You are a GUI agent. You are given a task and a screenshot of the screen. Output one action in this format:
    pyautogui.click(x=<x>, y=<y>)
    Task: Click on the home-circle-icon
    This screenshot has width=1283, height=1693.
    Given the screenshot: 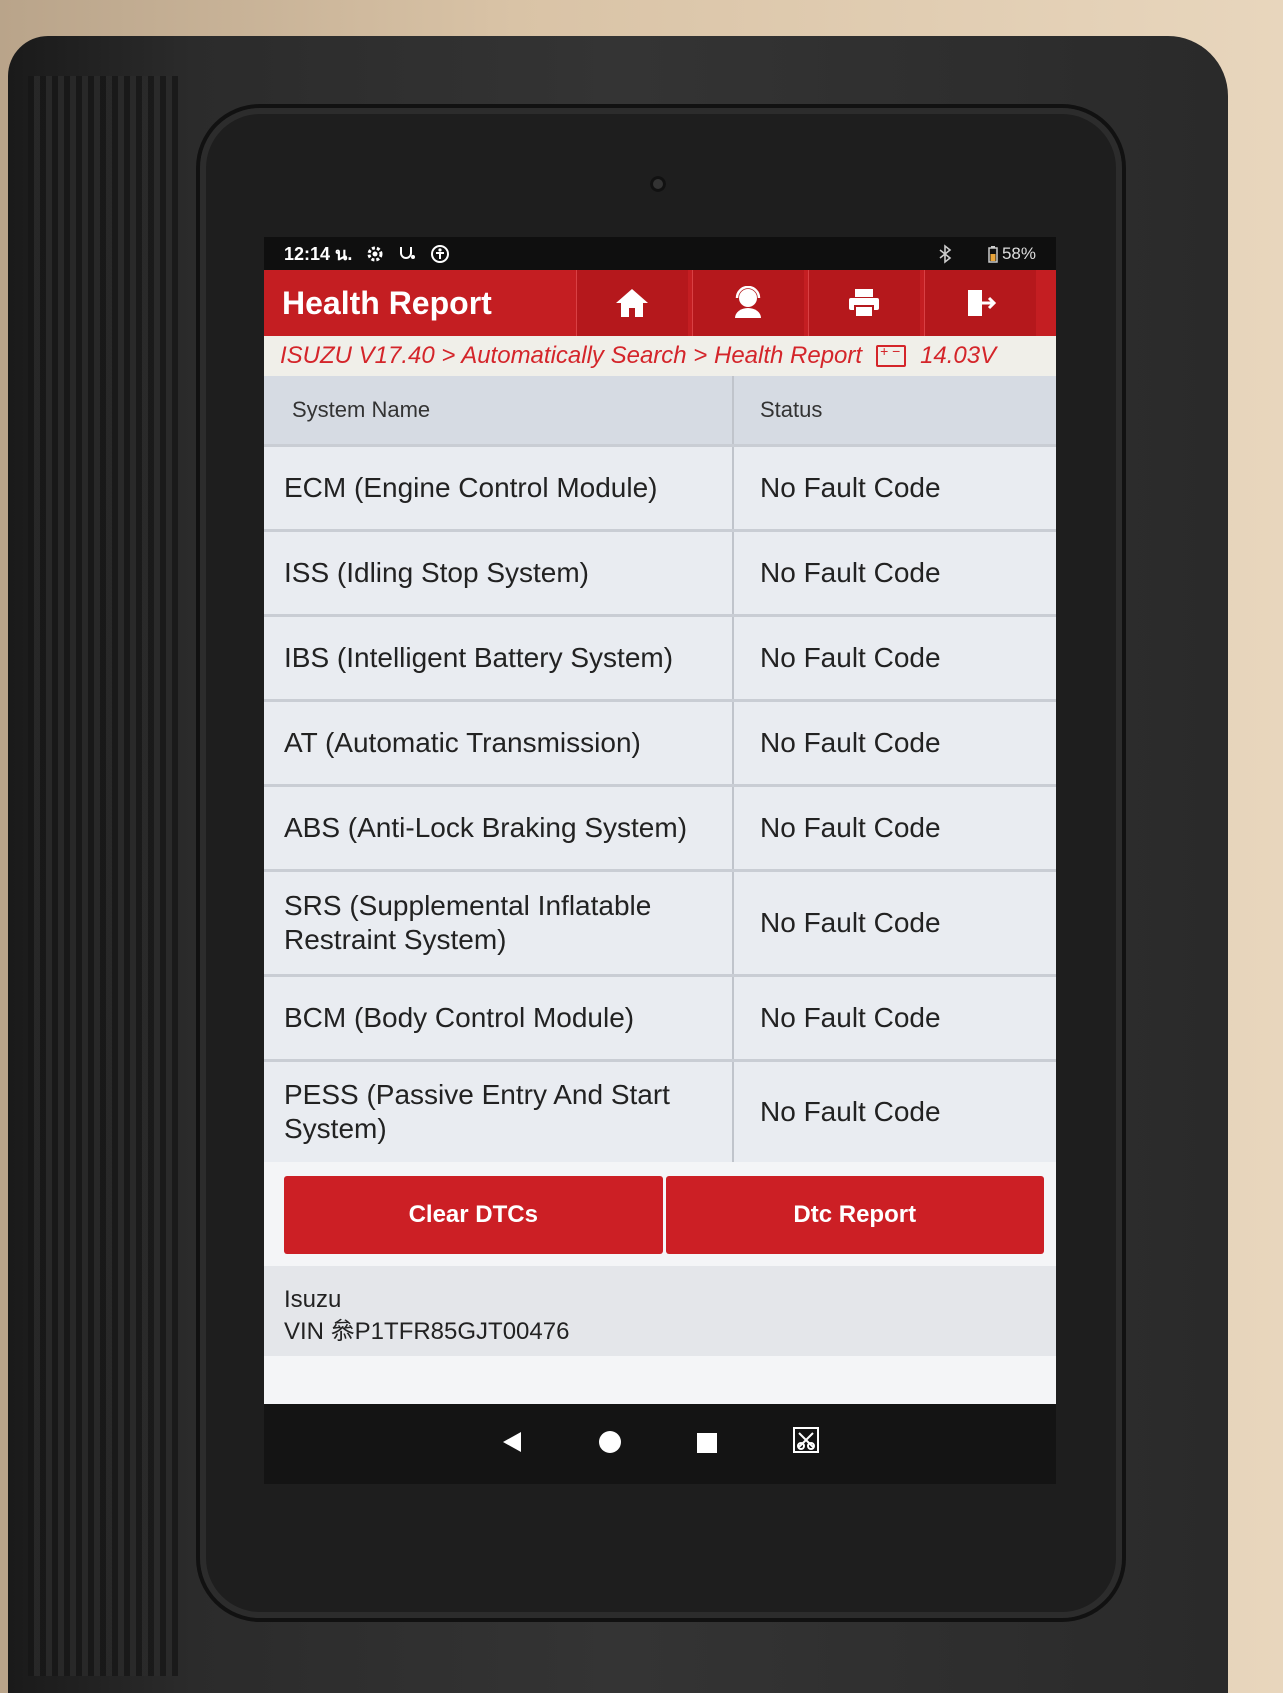 What is the action you would take?
    pyautogui.click(x=610, y=1441)
    